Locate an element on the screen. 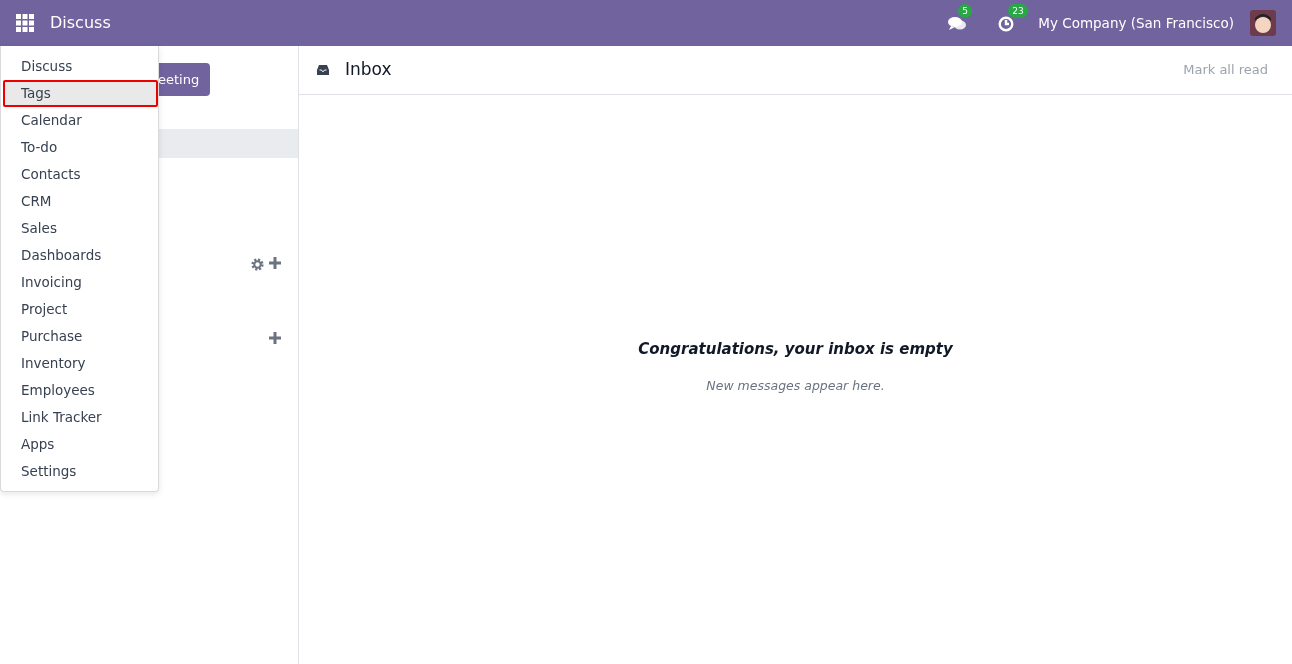  app-menu-item: Contacts is located at coordinates (79, 174).